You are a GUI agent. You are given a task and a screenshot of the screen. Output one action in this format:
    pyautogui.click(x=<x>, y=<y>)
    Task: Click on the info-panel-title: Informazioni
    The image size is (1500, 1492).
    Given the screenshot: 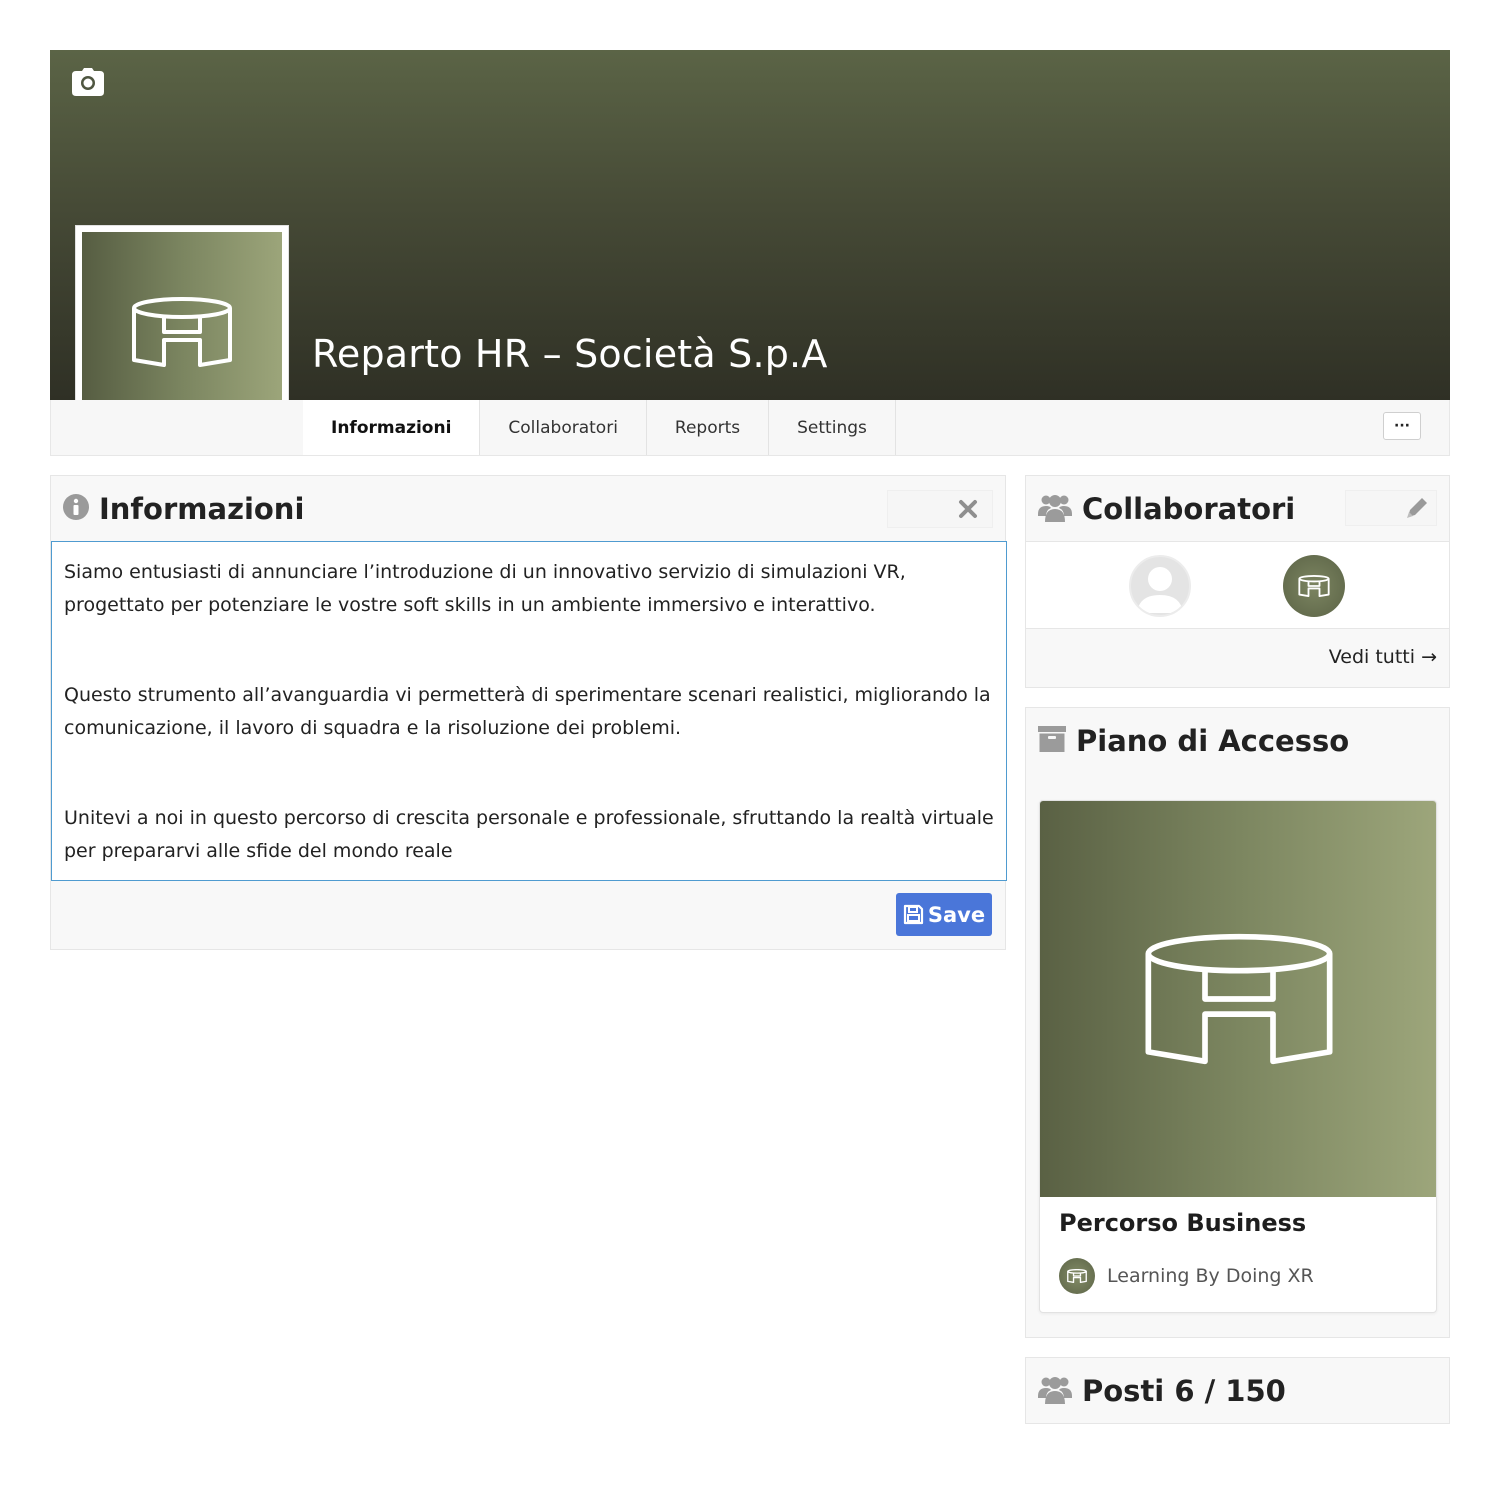 What is the action you would take?
    pyautogui.click(x=202, y=509)
    